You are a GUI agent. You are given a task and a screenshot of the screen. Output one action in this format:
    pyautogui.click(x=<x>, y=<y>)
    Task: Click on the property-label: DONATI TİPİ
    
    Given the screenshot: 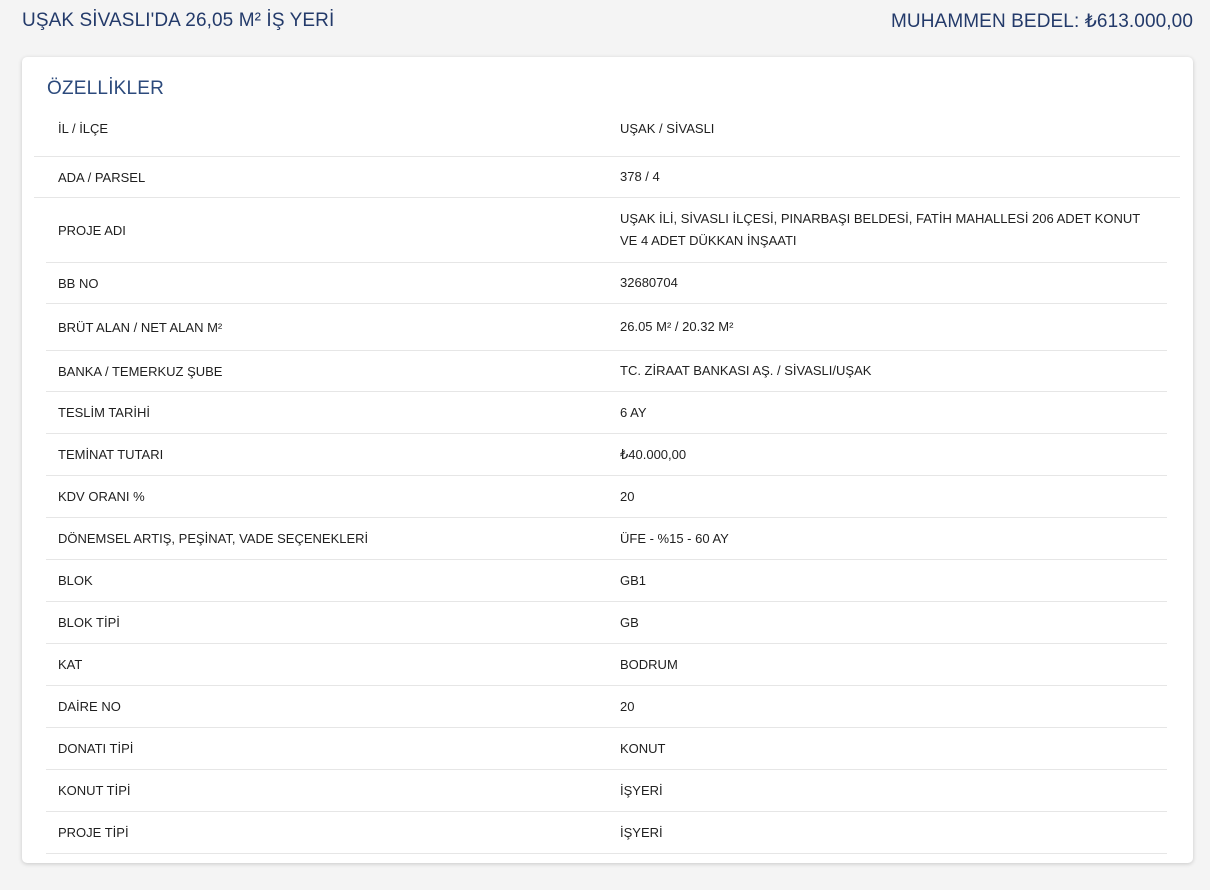 What is the action you would take?
    pyautogui.click(x=96, y=748)
    